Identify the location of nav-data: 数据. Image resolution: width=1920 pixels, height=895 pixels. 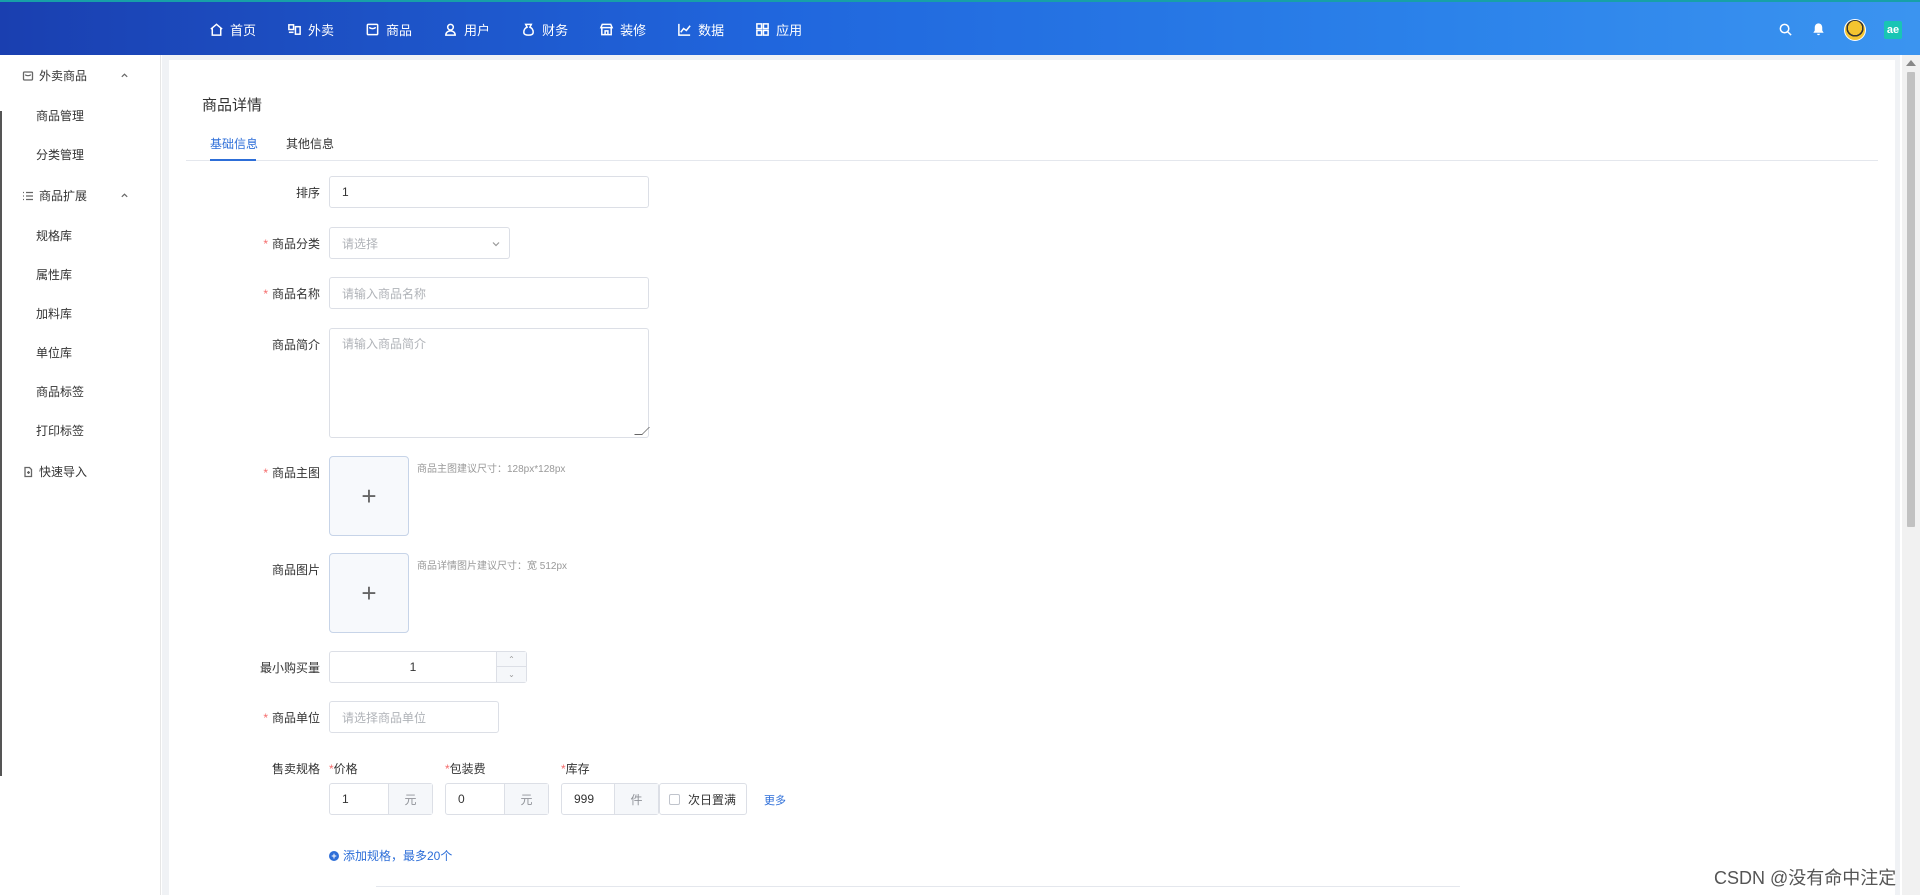
(700, 29).